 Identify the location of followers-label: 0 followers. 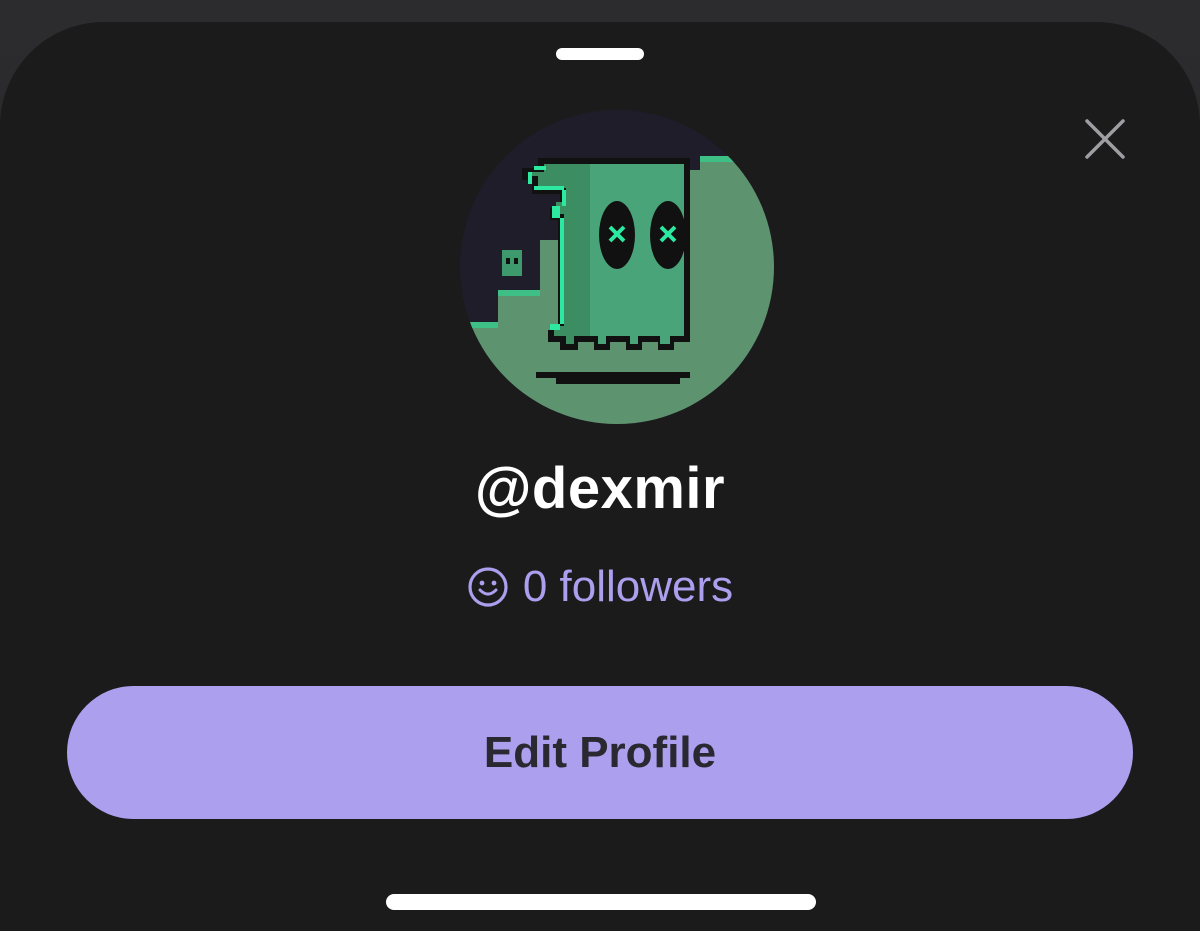
(628, 586).